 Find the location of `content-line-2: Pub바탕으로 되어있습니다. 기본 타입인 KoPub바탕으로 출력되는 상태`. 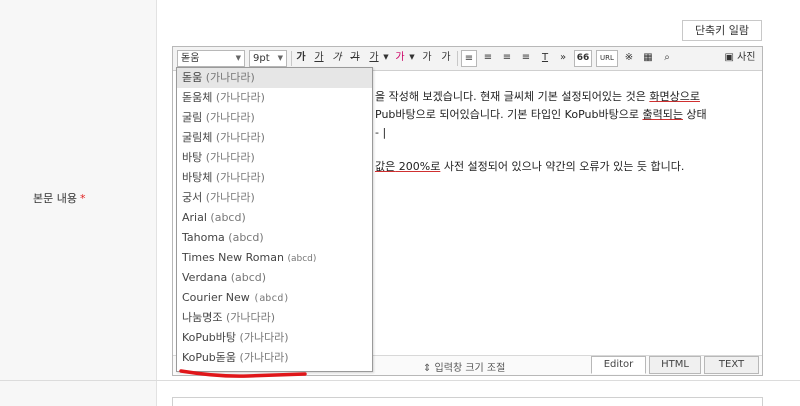

content-line-2: Pub바탕으로 되어있습니다. 기본 타입인 KoPub바탕으로 출력되는 상태 is located at coordinates (541, 115).